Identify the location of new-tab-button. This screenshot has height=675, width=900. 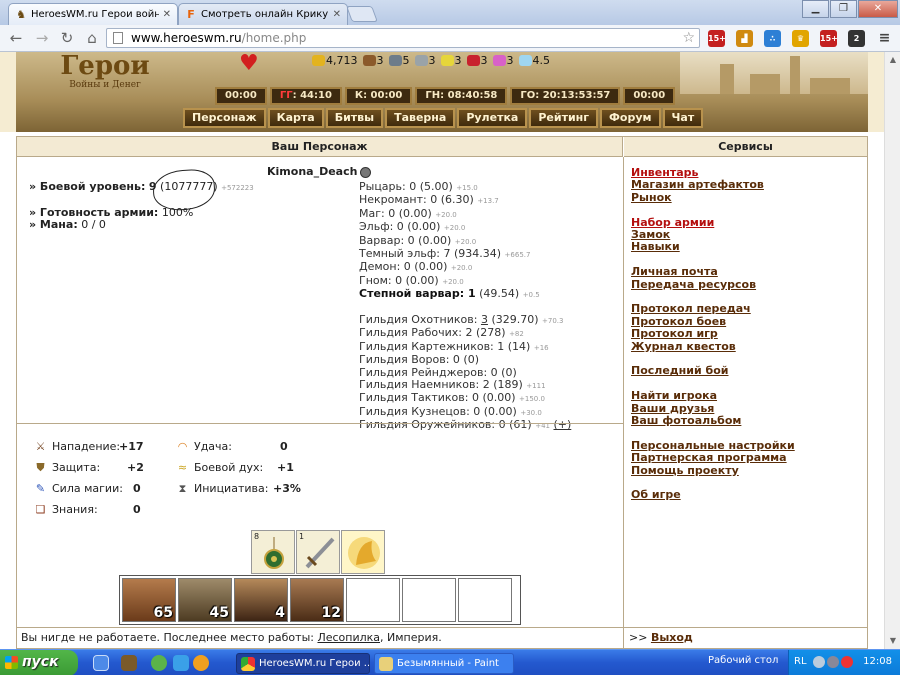
(362, 14).